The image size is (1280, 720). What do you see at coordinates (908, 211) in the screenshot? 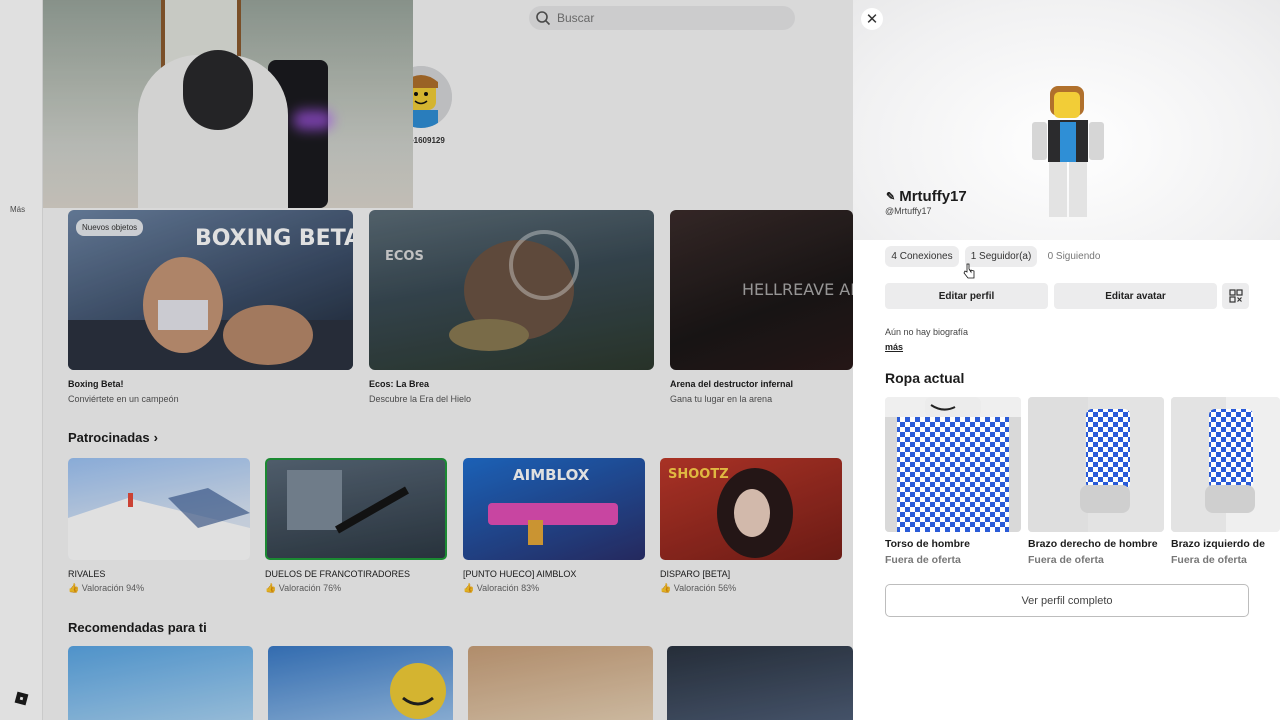
I see `profile-handle: @Mrtuffy17` at bounding box center [908, 211].